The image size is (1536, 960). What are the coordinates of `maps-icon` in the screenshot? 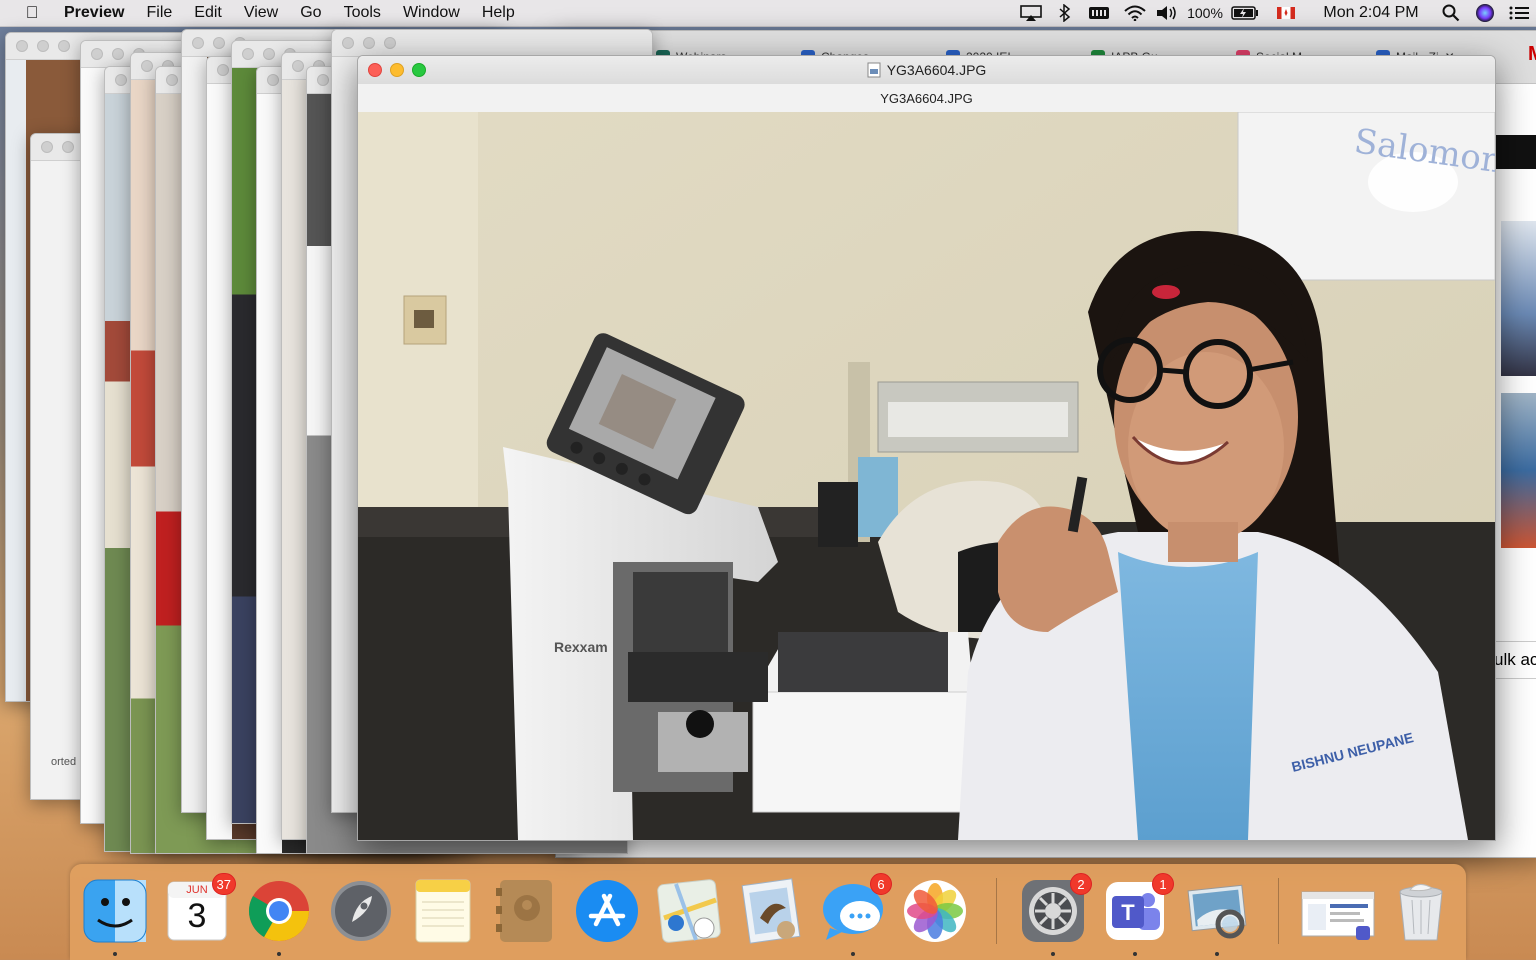 It's located at (689, 911).